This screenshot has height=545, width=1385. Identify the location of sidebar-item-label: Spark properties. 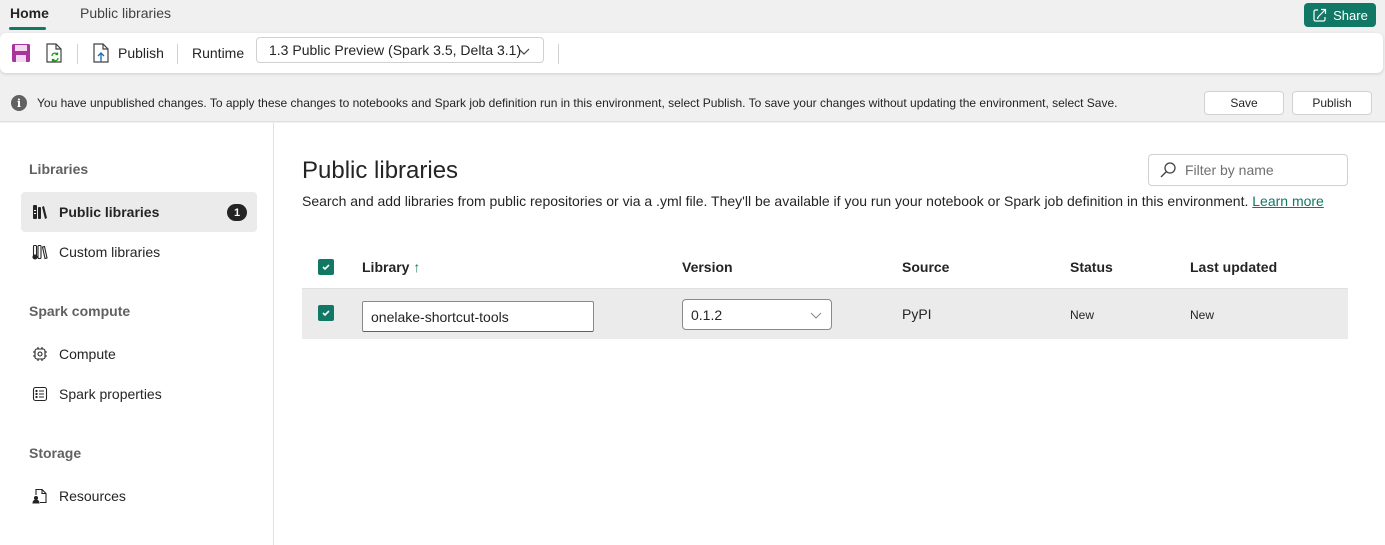
(110, 394).